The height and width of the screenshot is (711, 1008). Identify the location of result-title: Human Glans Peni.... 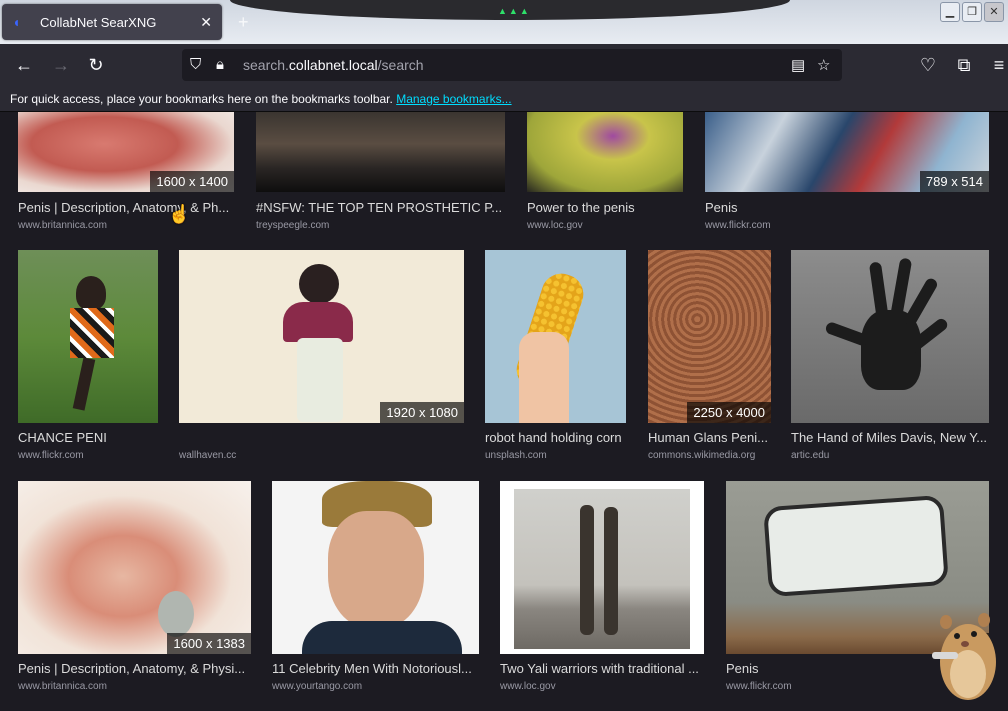
(709, 437).